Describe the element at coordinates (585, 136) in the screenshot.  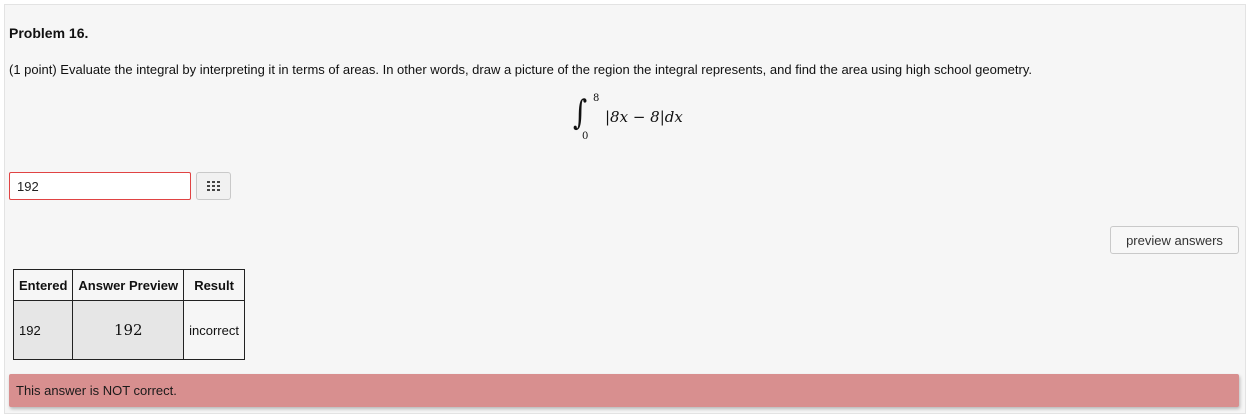
I see `integral-lower-limit: 0` at that location.